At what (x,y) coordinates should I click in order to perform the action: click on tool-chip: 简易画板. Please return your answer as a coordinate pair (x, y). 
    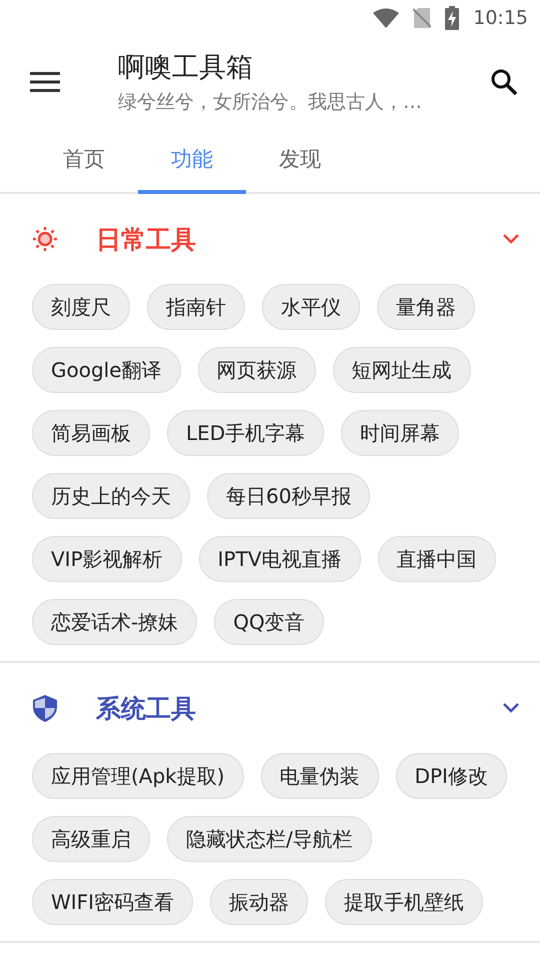
    Looking at the image, I should click on (91, 433).